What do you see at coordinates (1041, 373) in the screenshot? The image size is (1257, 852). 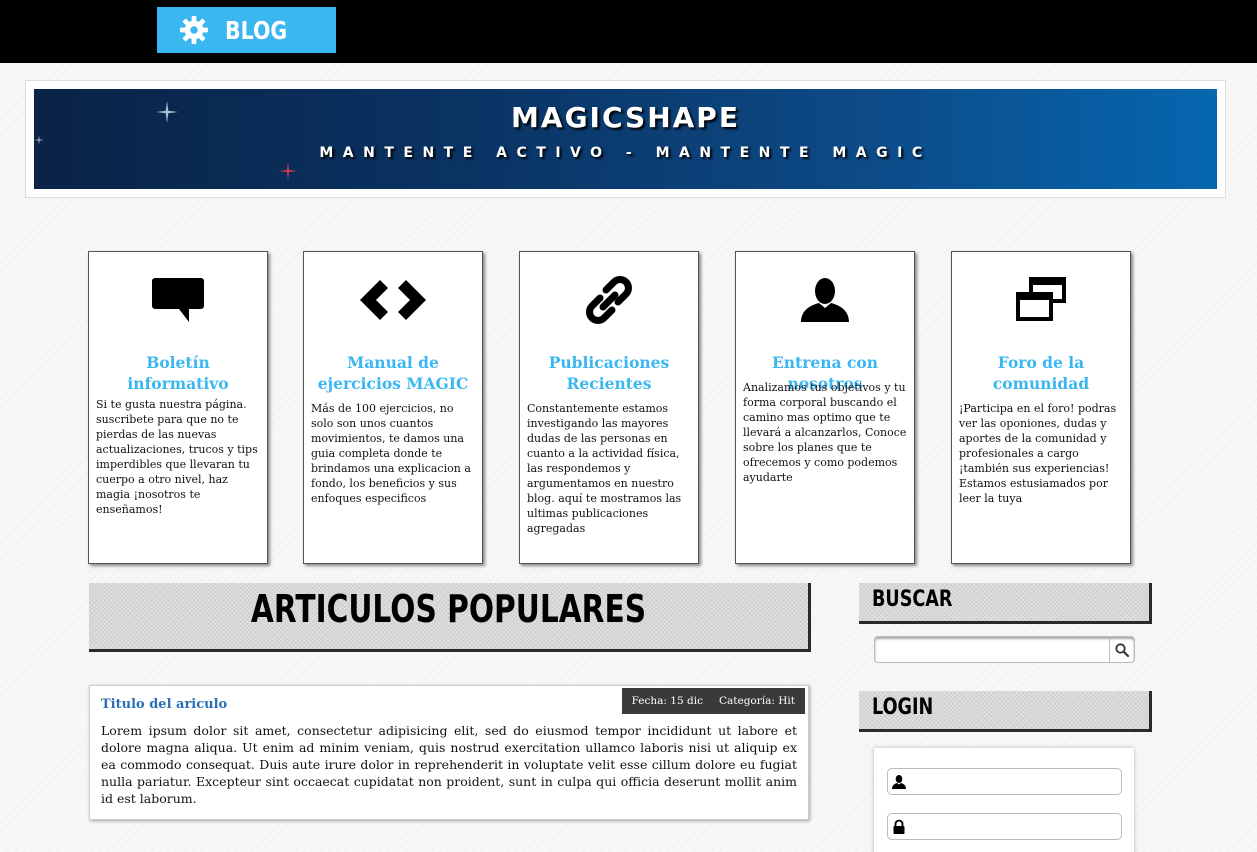 I see `card-title: Foro de la comunidad` at bounding box center [1041, 373].